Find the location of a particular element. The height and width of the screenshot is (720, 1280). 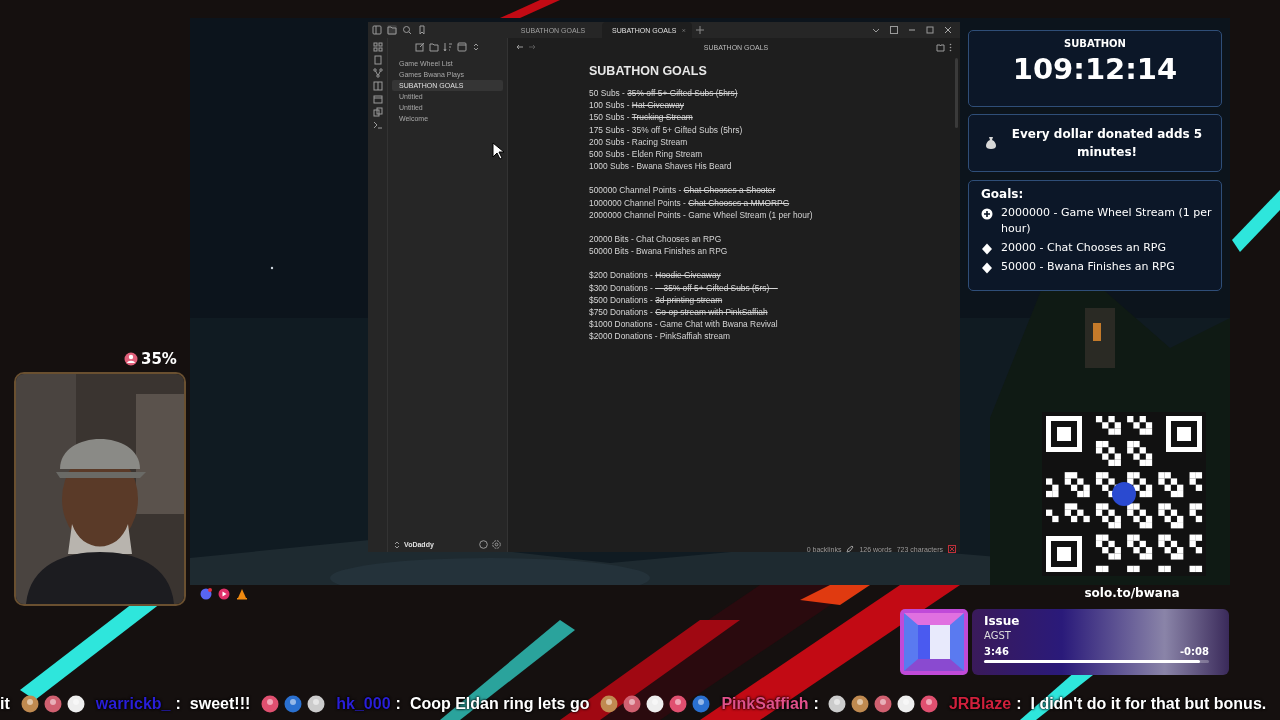

copy-icon is located at coordinates (377, 112).